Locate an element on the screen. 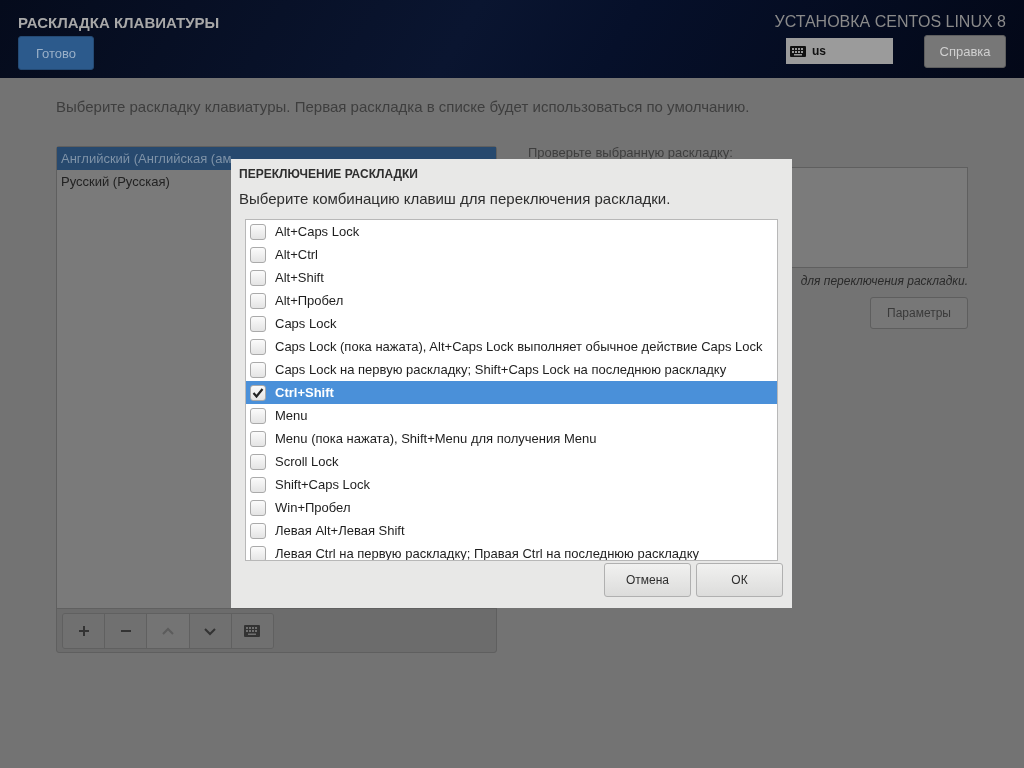 Image resolution: width=1024 pixels, height=768 pixels. option-row: Win+Пробел is located at coordinates (511, 507).